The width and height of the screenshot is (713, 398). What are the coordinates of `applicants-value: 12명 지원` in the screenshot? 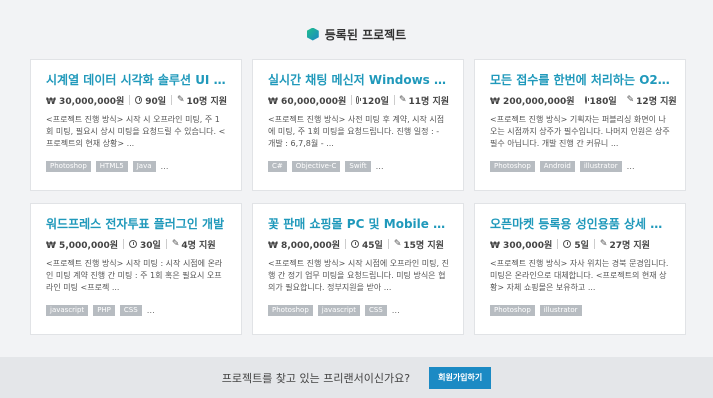 It's located at (656, 101).